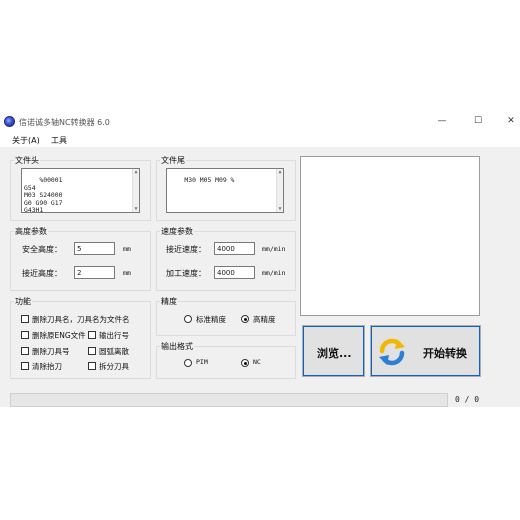  What do you see at coordinates (81, 319) in the screenshot?
I see `delete-tool-name-label: 删除刀具名，刀具名为文件名` at bounding box center [81, 319].